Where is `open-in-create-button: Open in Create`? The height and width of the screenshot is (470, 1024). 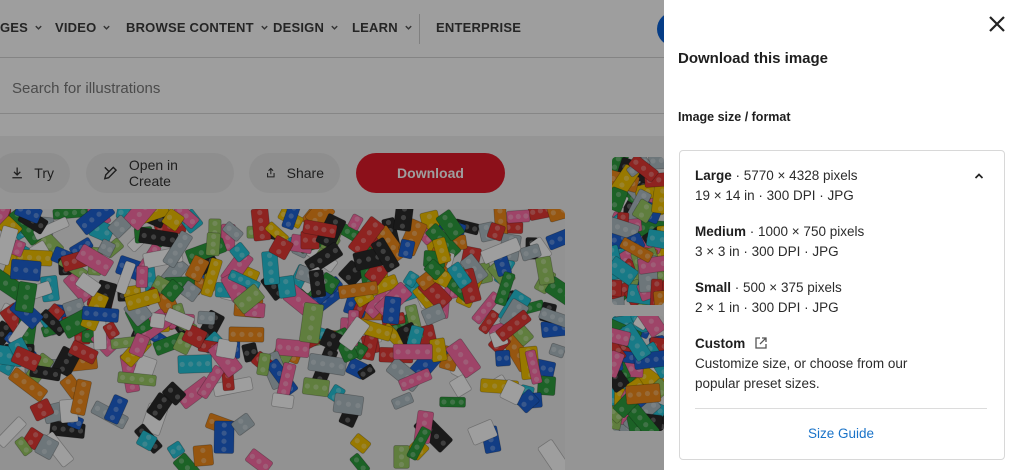
open-in-create-button: Open in Create is located at coordinates (160, 173).